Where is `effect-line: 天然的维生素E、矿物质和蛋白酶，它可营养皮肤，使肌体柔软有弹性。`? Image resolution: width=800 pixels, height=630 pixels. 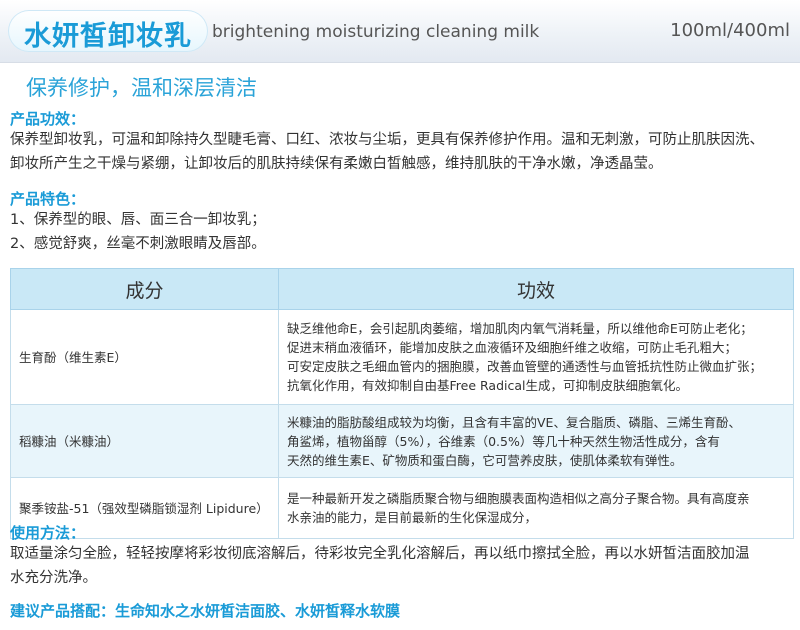 effect-line: 天然的维生素E、矿物质和蛋白酶，它可营养皮肤，使肌体柔软有弹性。 is located at coordinates (485, 460).